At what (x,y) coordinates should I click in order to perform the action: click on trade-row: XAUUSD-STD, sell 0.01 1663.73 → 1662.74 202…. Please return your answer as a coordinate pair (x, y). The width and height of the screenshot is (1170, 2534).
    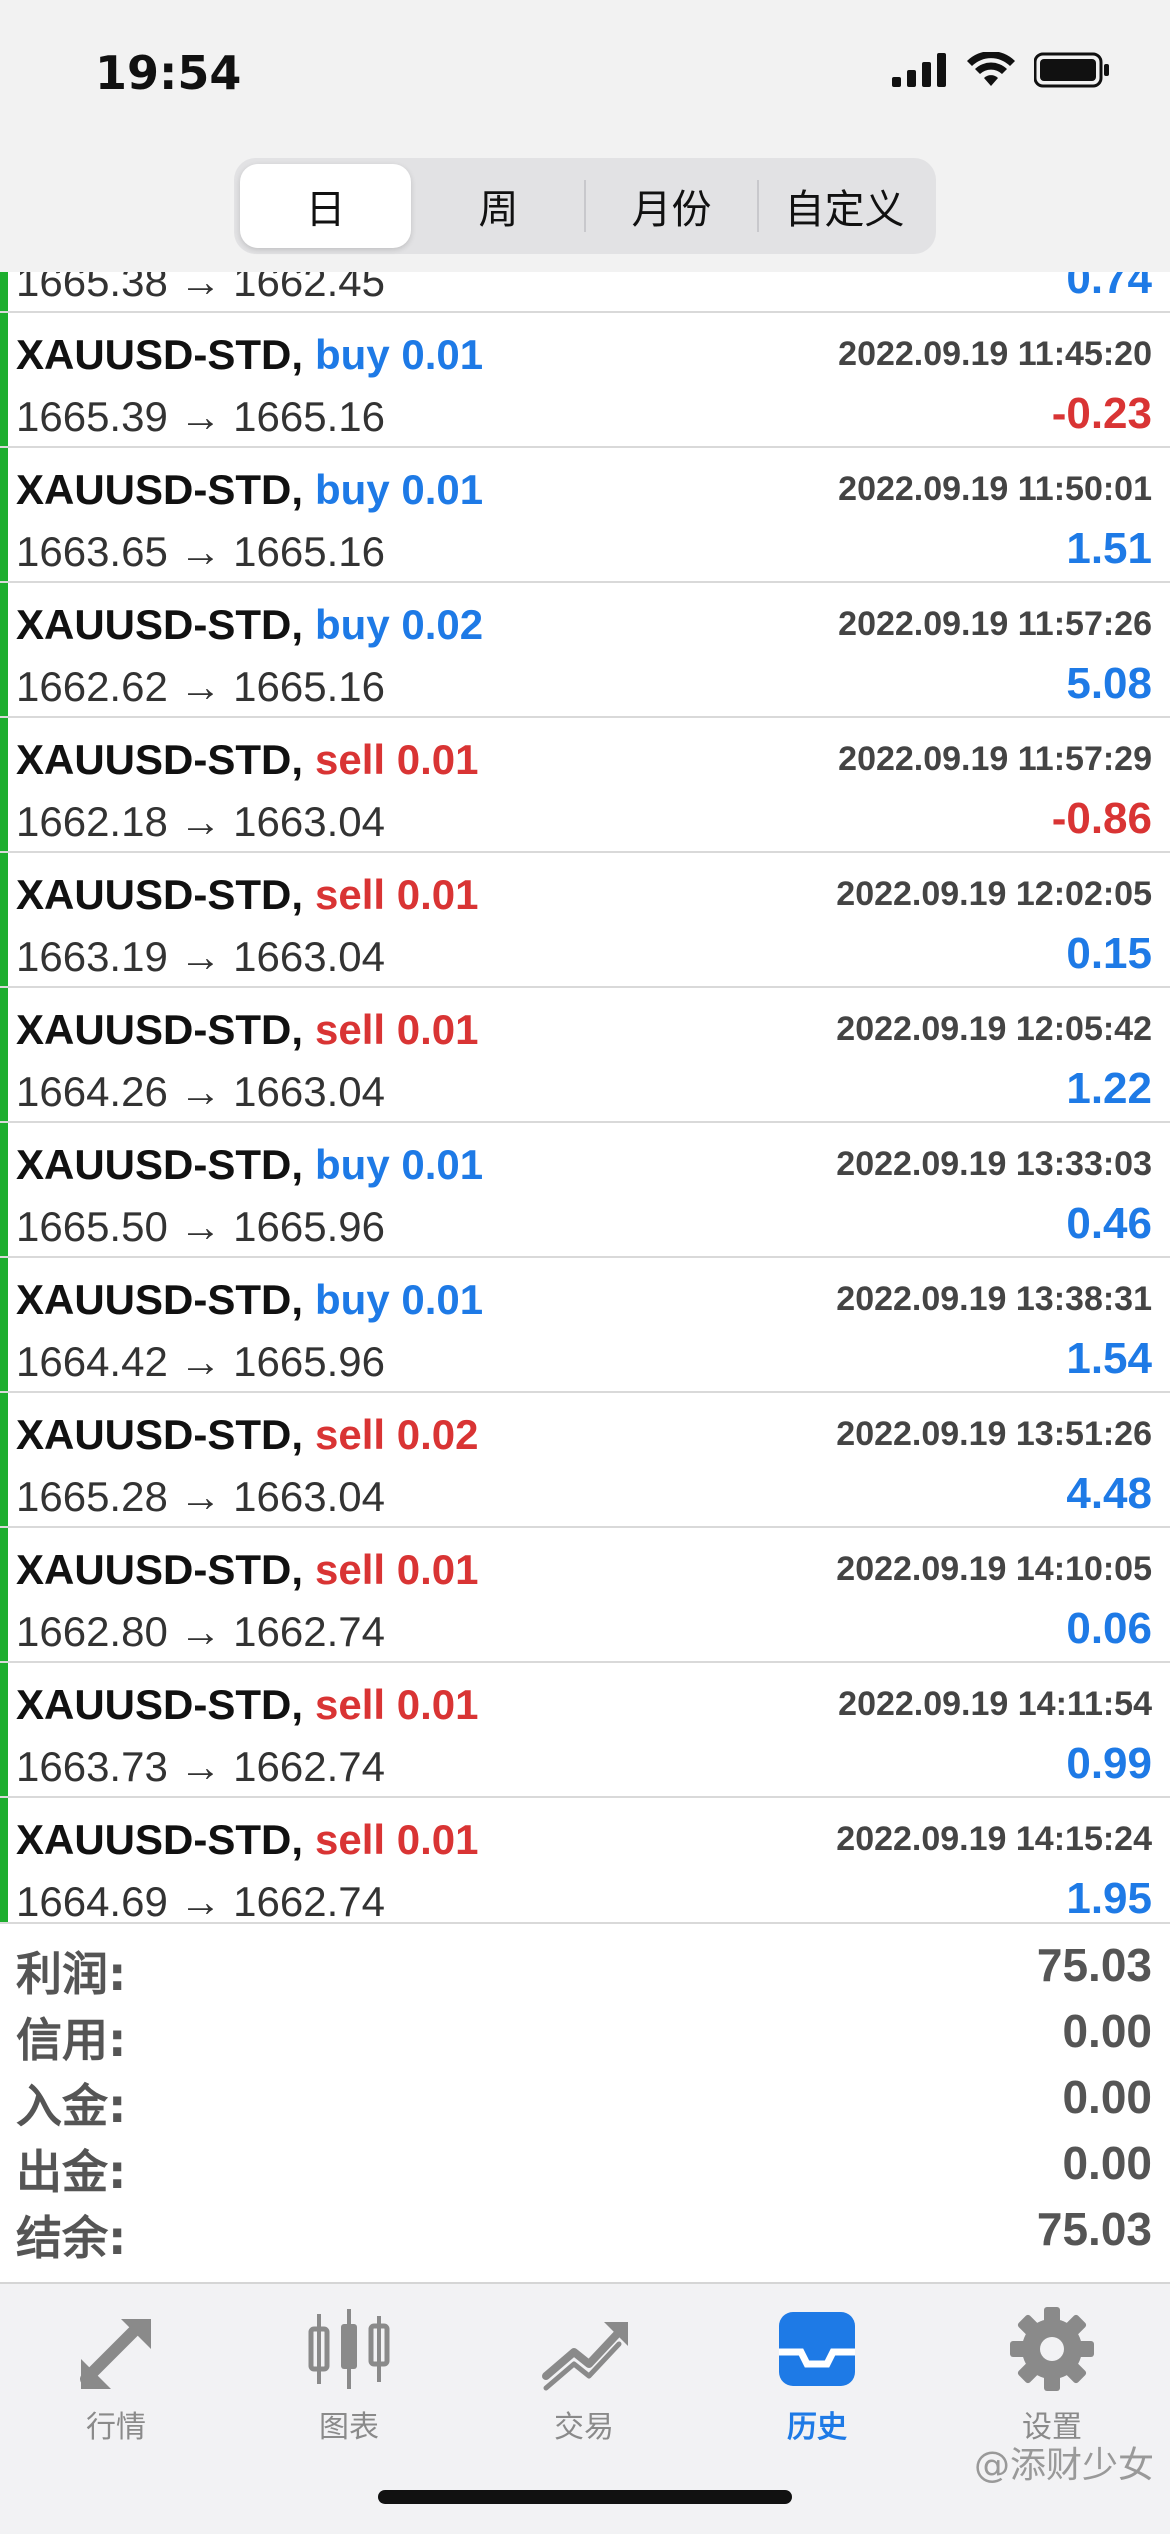
    Looking at the image, I should click on (585, 1730).